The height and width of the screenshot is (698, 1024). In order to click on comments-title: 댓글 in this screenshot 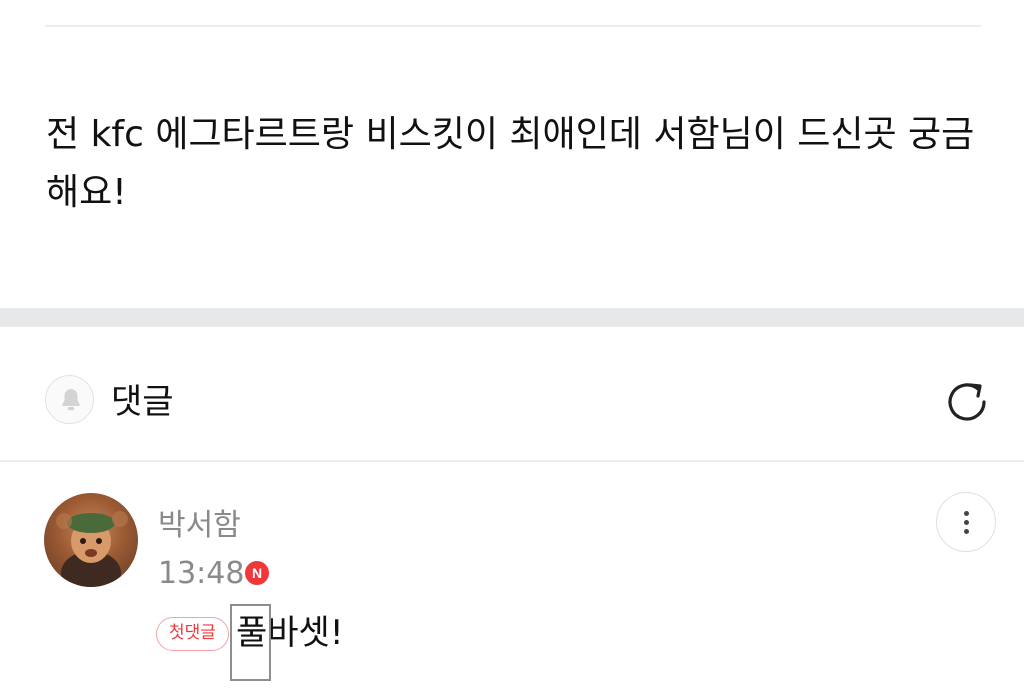, I will do `click(142, 402)`.